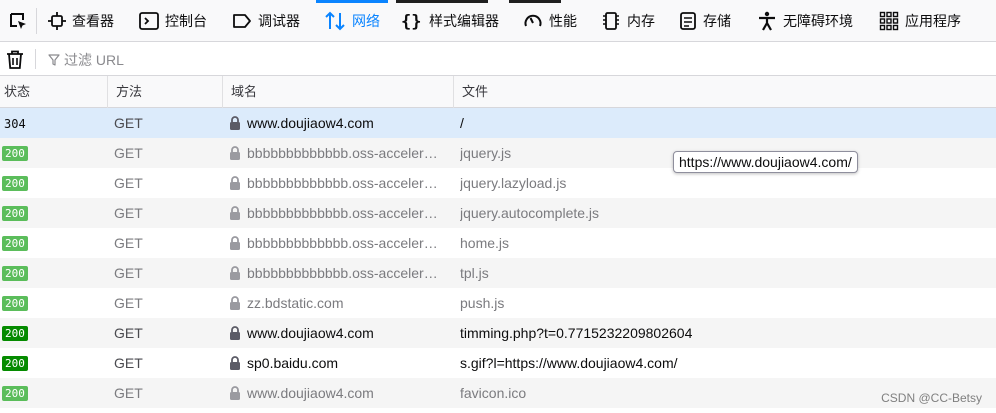 The height and width of the screenshot is (413, 996). Describe the element at coordinates (498, 123) in the screenshot. I see `request-row: 304 GET www.doujiaow4.com /` at that location.